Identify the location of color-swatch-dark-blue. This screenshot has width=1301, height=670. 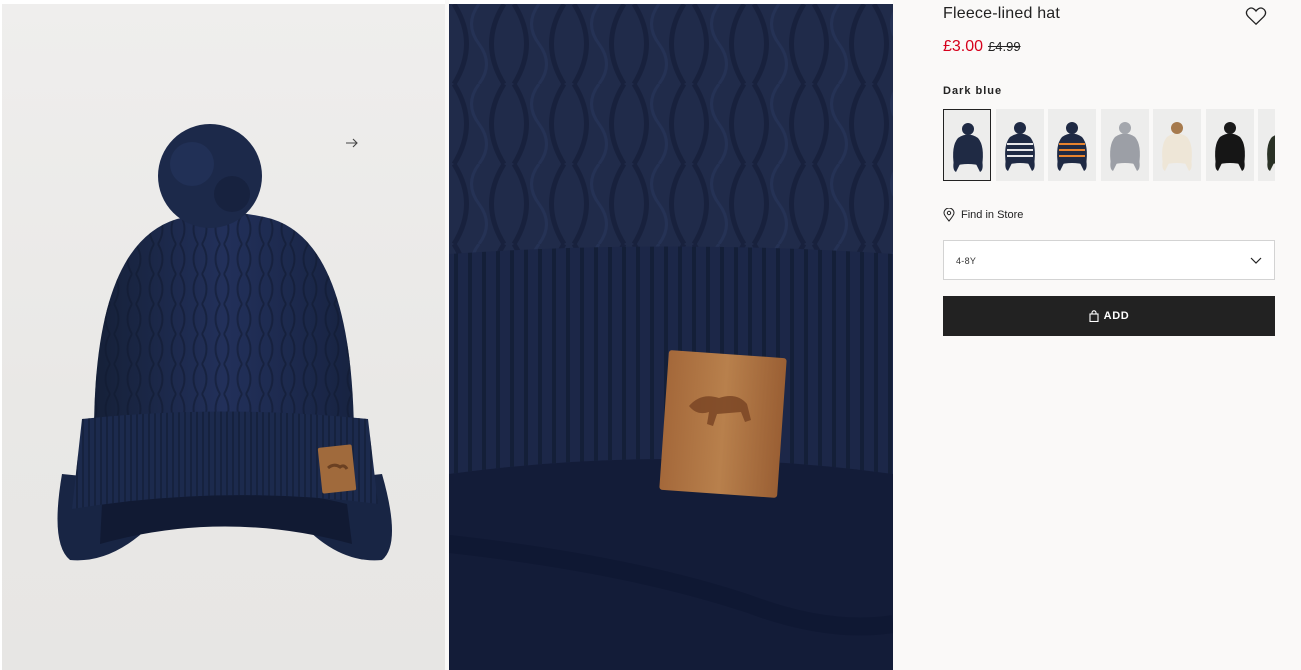
(967, 145).